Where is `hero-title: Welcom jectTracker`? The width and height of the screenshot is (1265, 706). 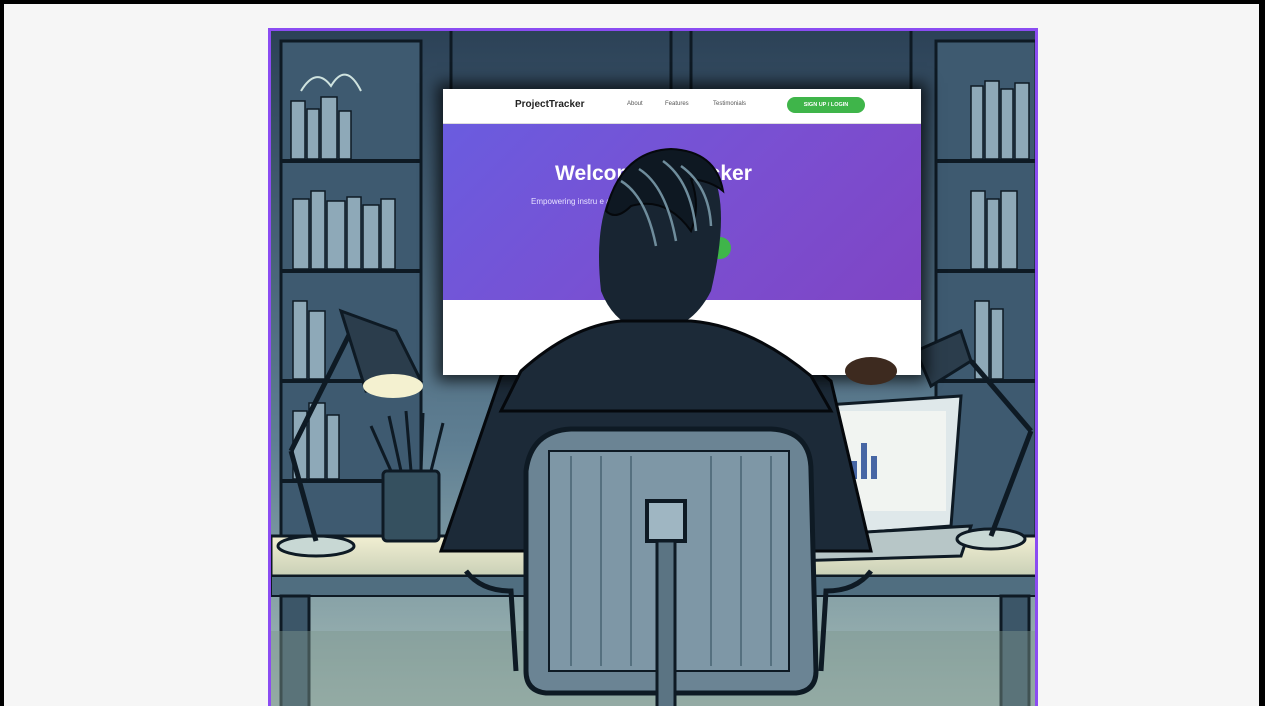
hero-title: Welcom jectTracker is located at coordinates (653, 173).